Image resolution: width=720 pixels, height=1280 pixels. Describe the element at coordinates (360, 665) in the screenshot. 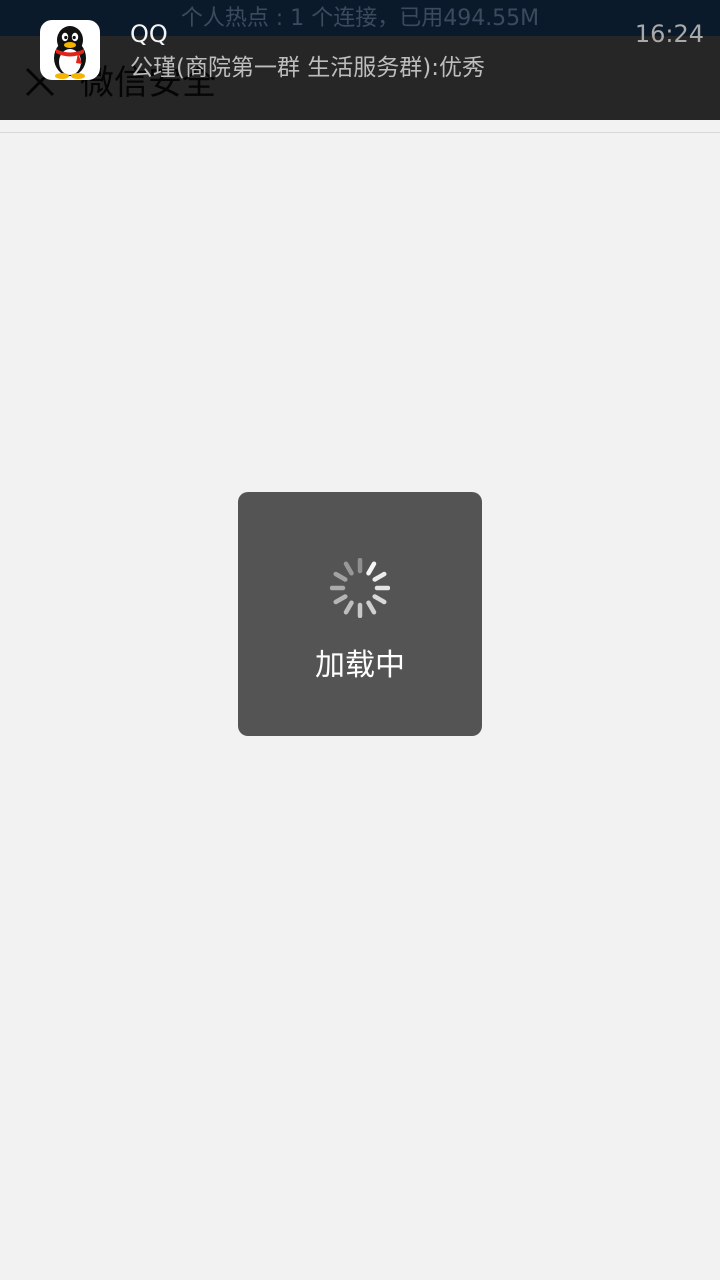

I see `loading-text: 加载中` at that location.